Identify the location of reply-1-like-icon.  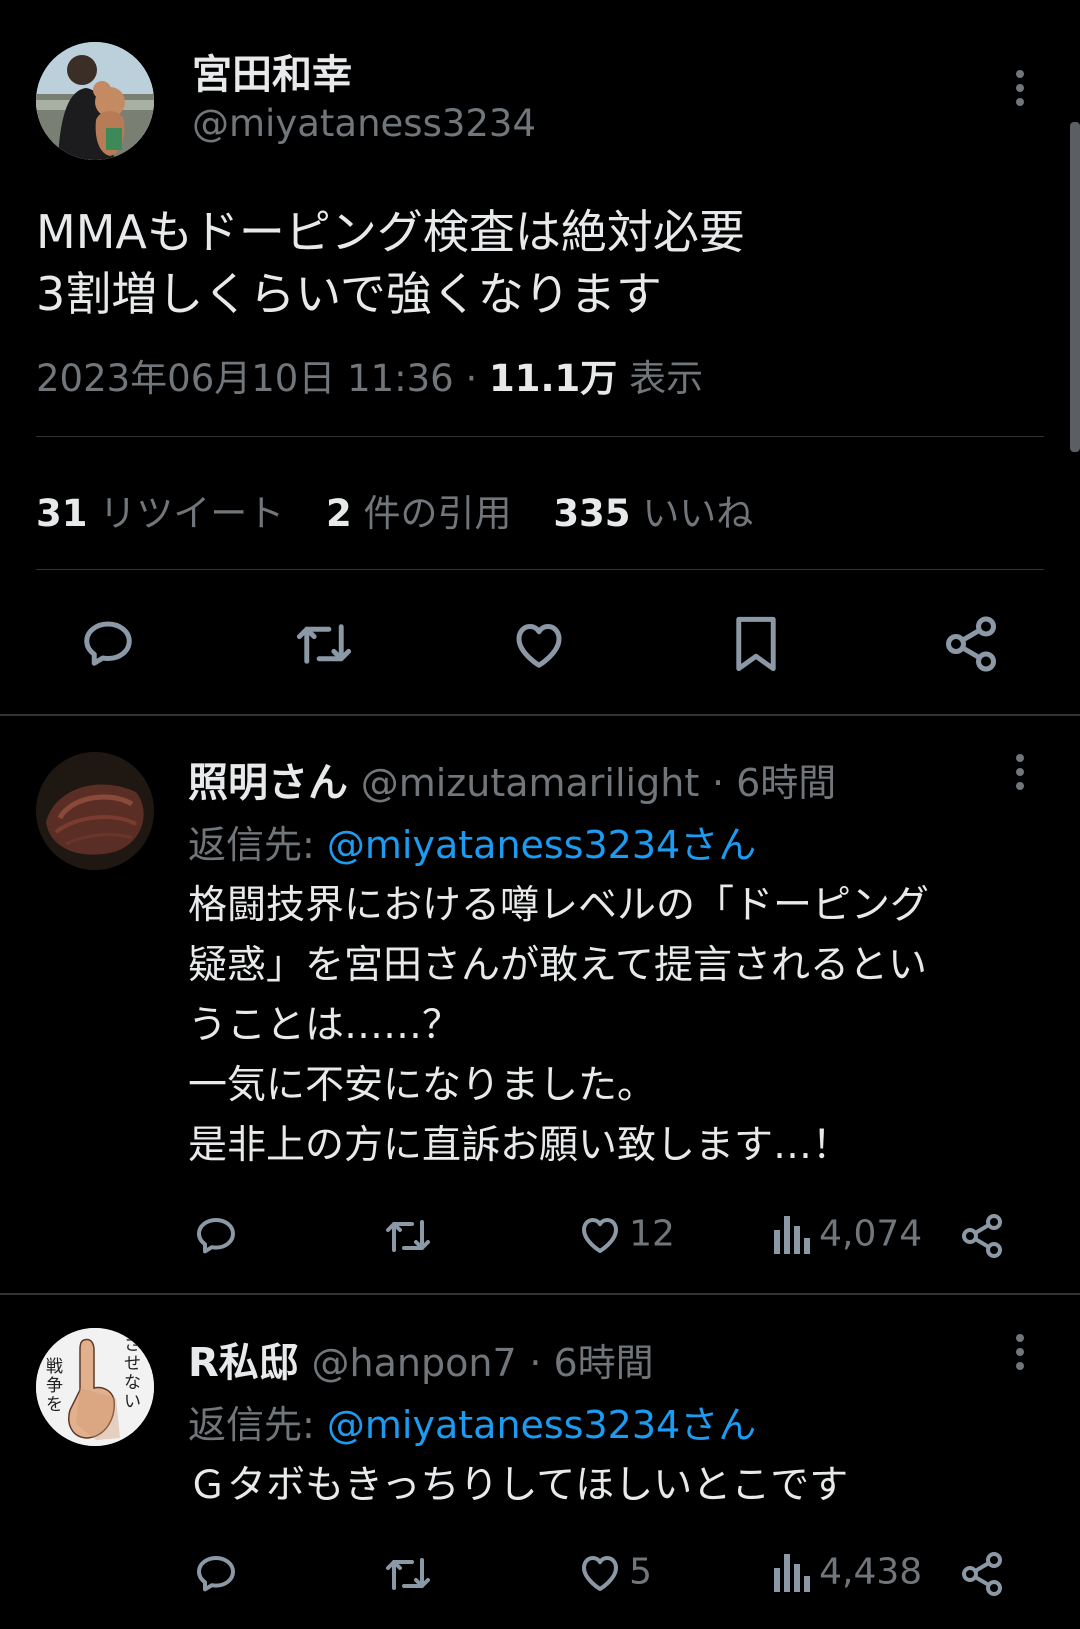
(600, 1234).